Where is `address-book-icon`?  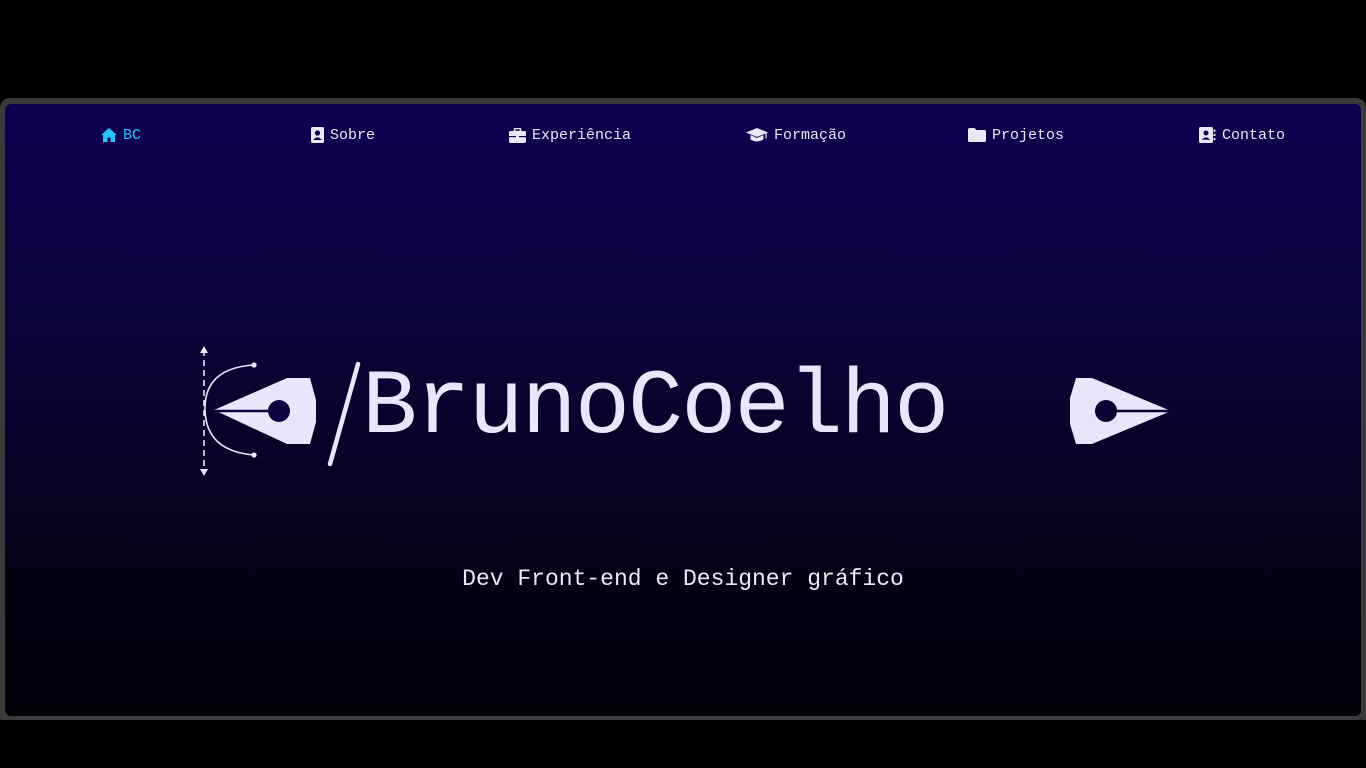
address-book-icon is located at coordinates (1207, 135).